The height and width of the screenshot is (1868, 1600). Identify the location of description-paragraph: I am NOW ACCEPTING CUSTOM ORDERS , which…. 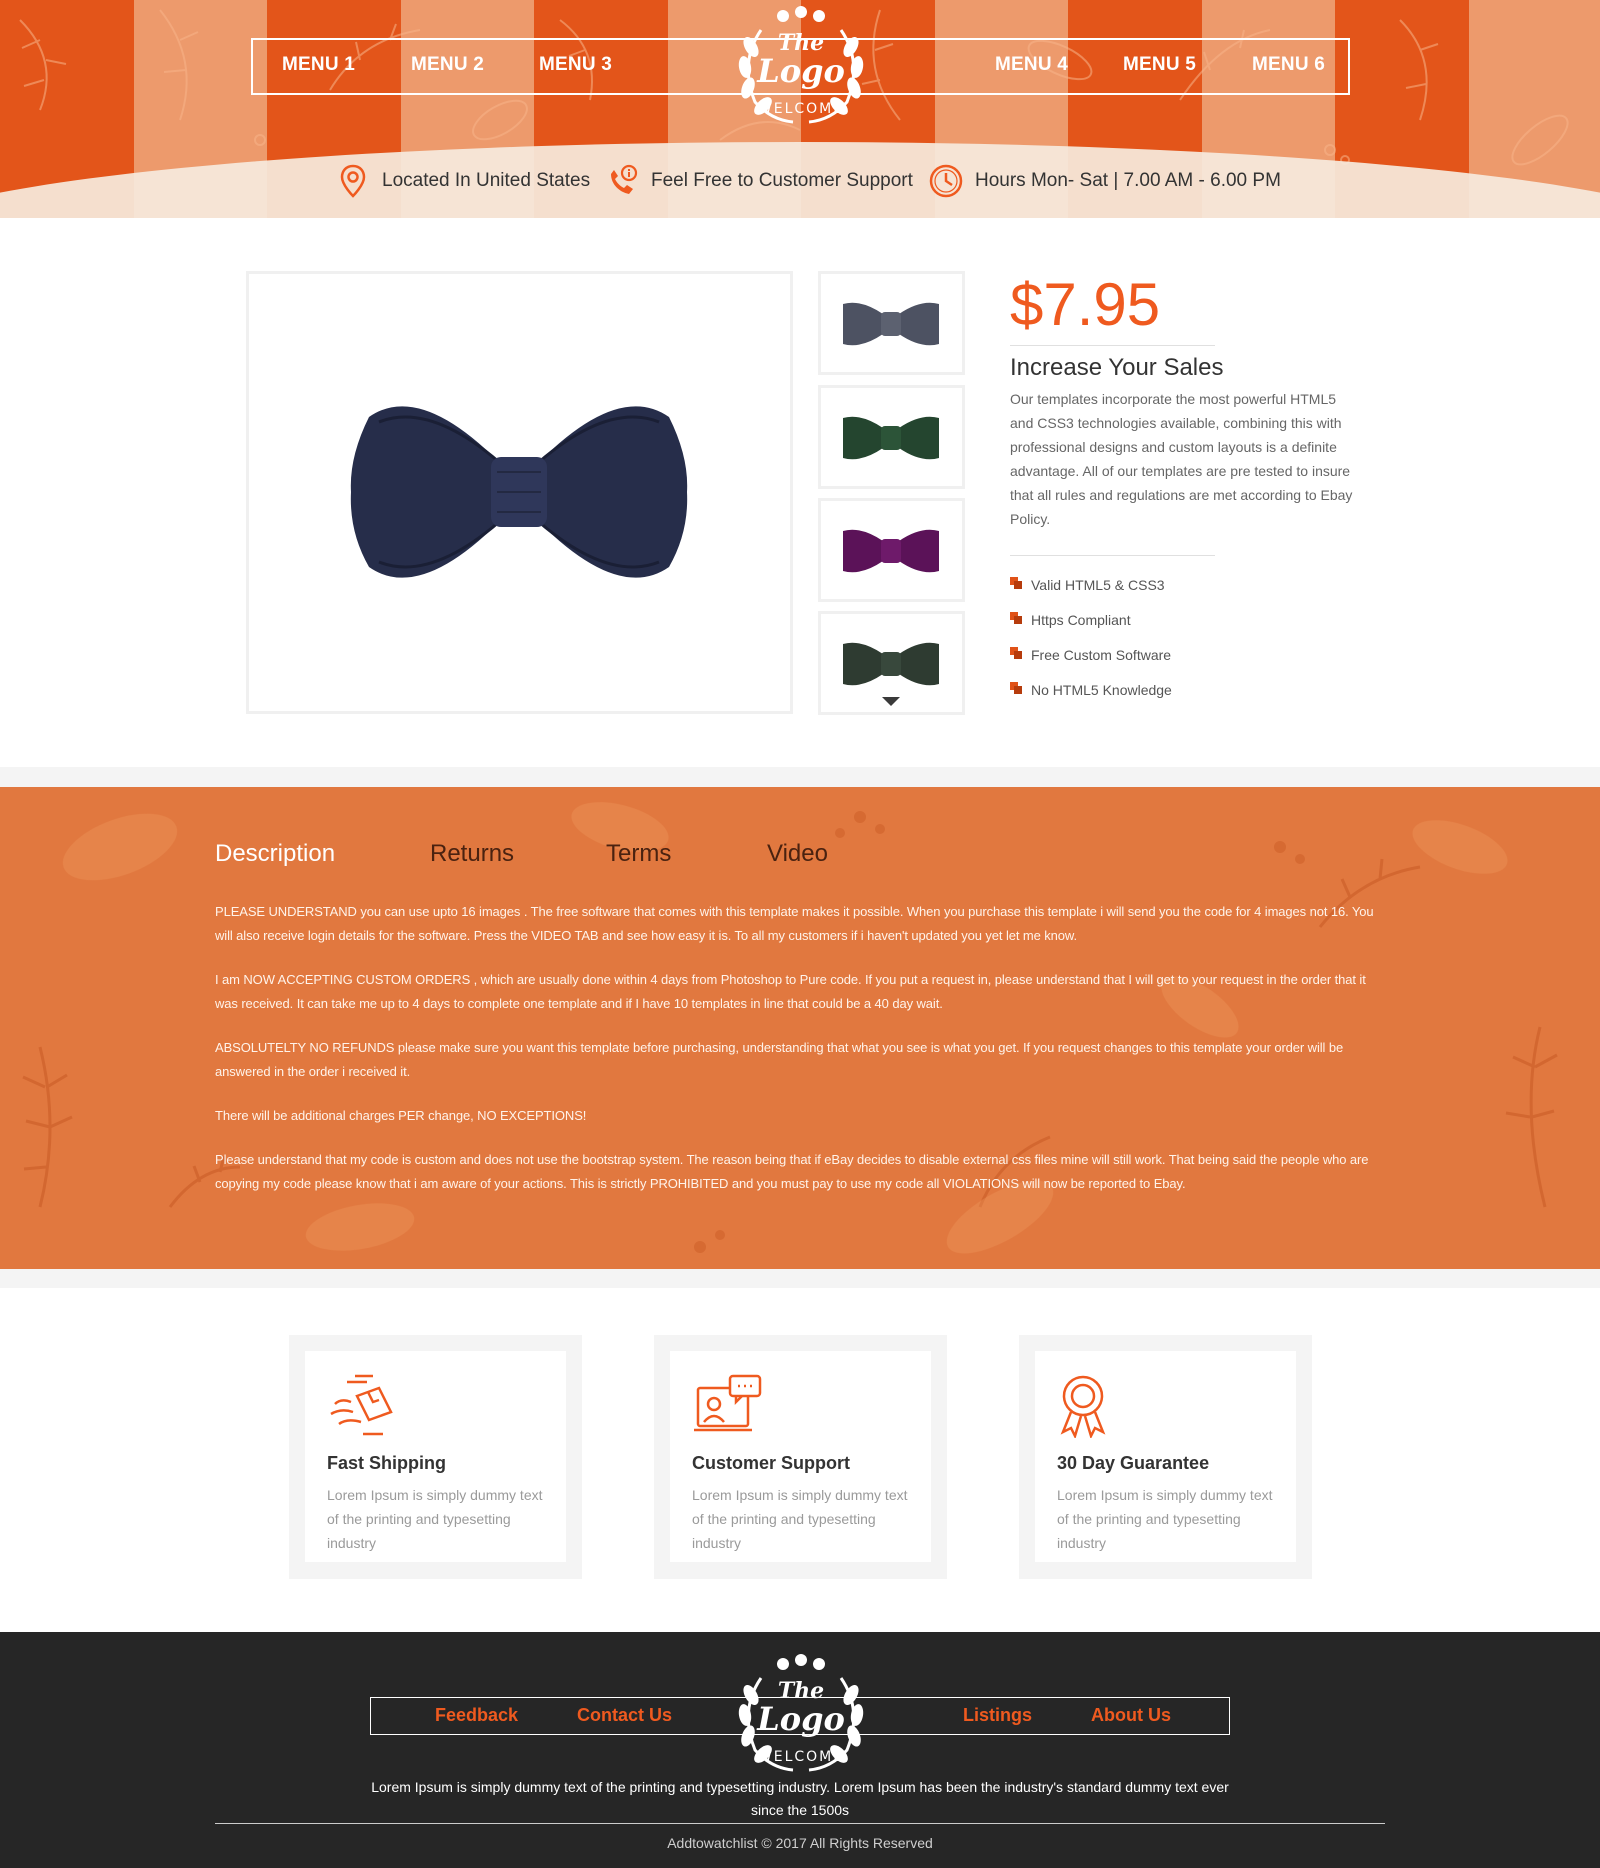
(790, 991).